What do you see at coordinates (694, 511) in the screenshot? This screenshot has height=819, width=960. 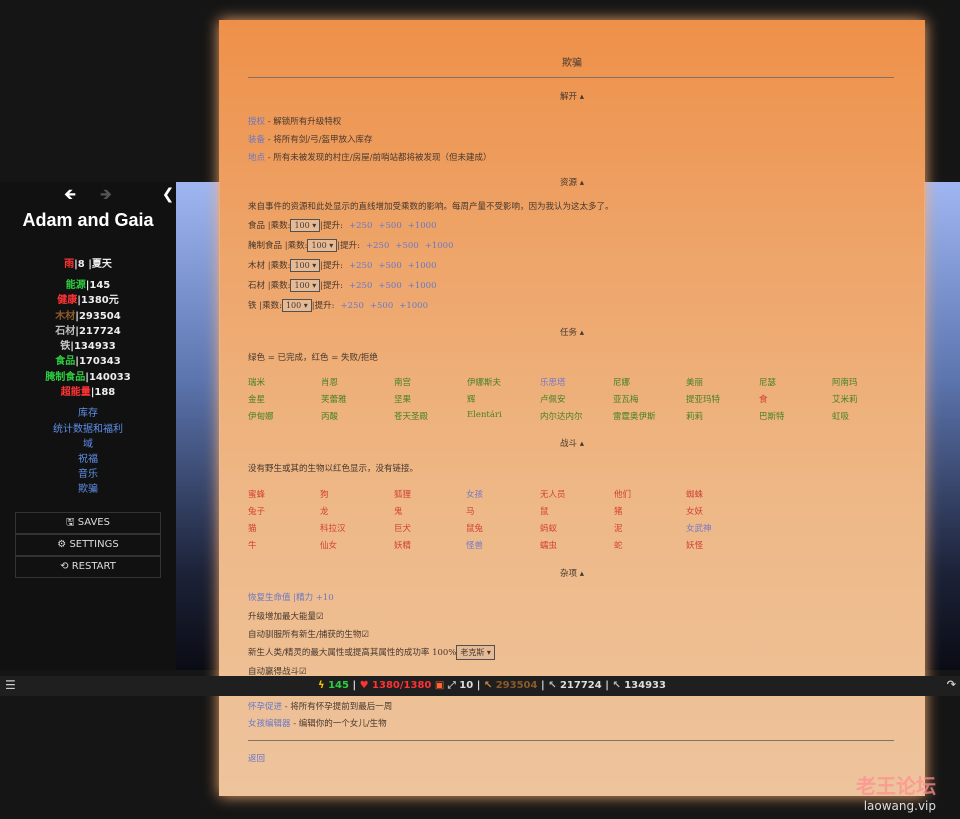 I see `grid-cell-link: 女妖` at bounding box center [694, 511].